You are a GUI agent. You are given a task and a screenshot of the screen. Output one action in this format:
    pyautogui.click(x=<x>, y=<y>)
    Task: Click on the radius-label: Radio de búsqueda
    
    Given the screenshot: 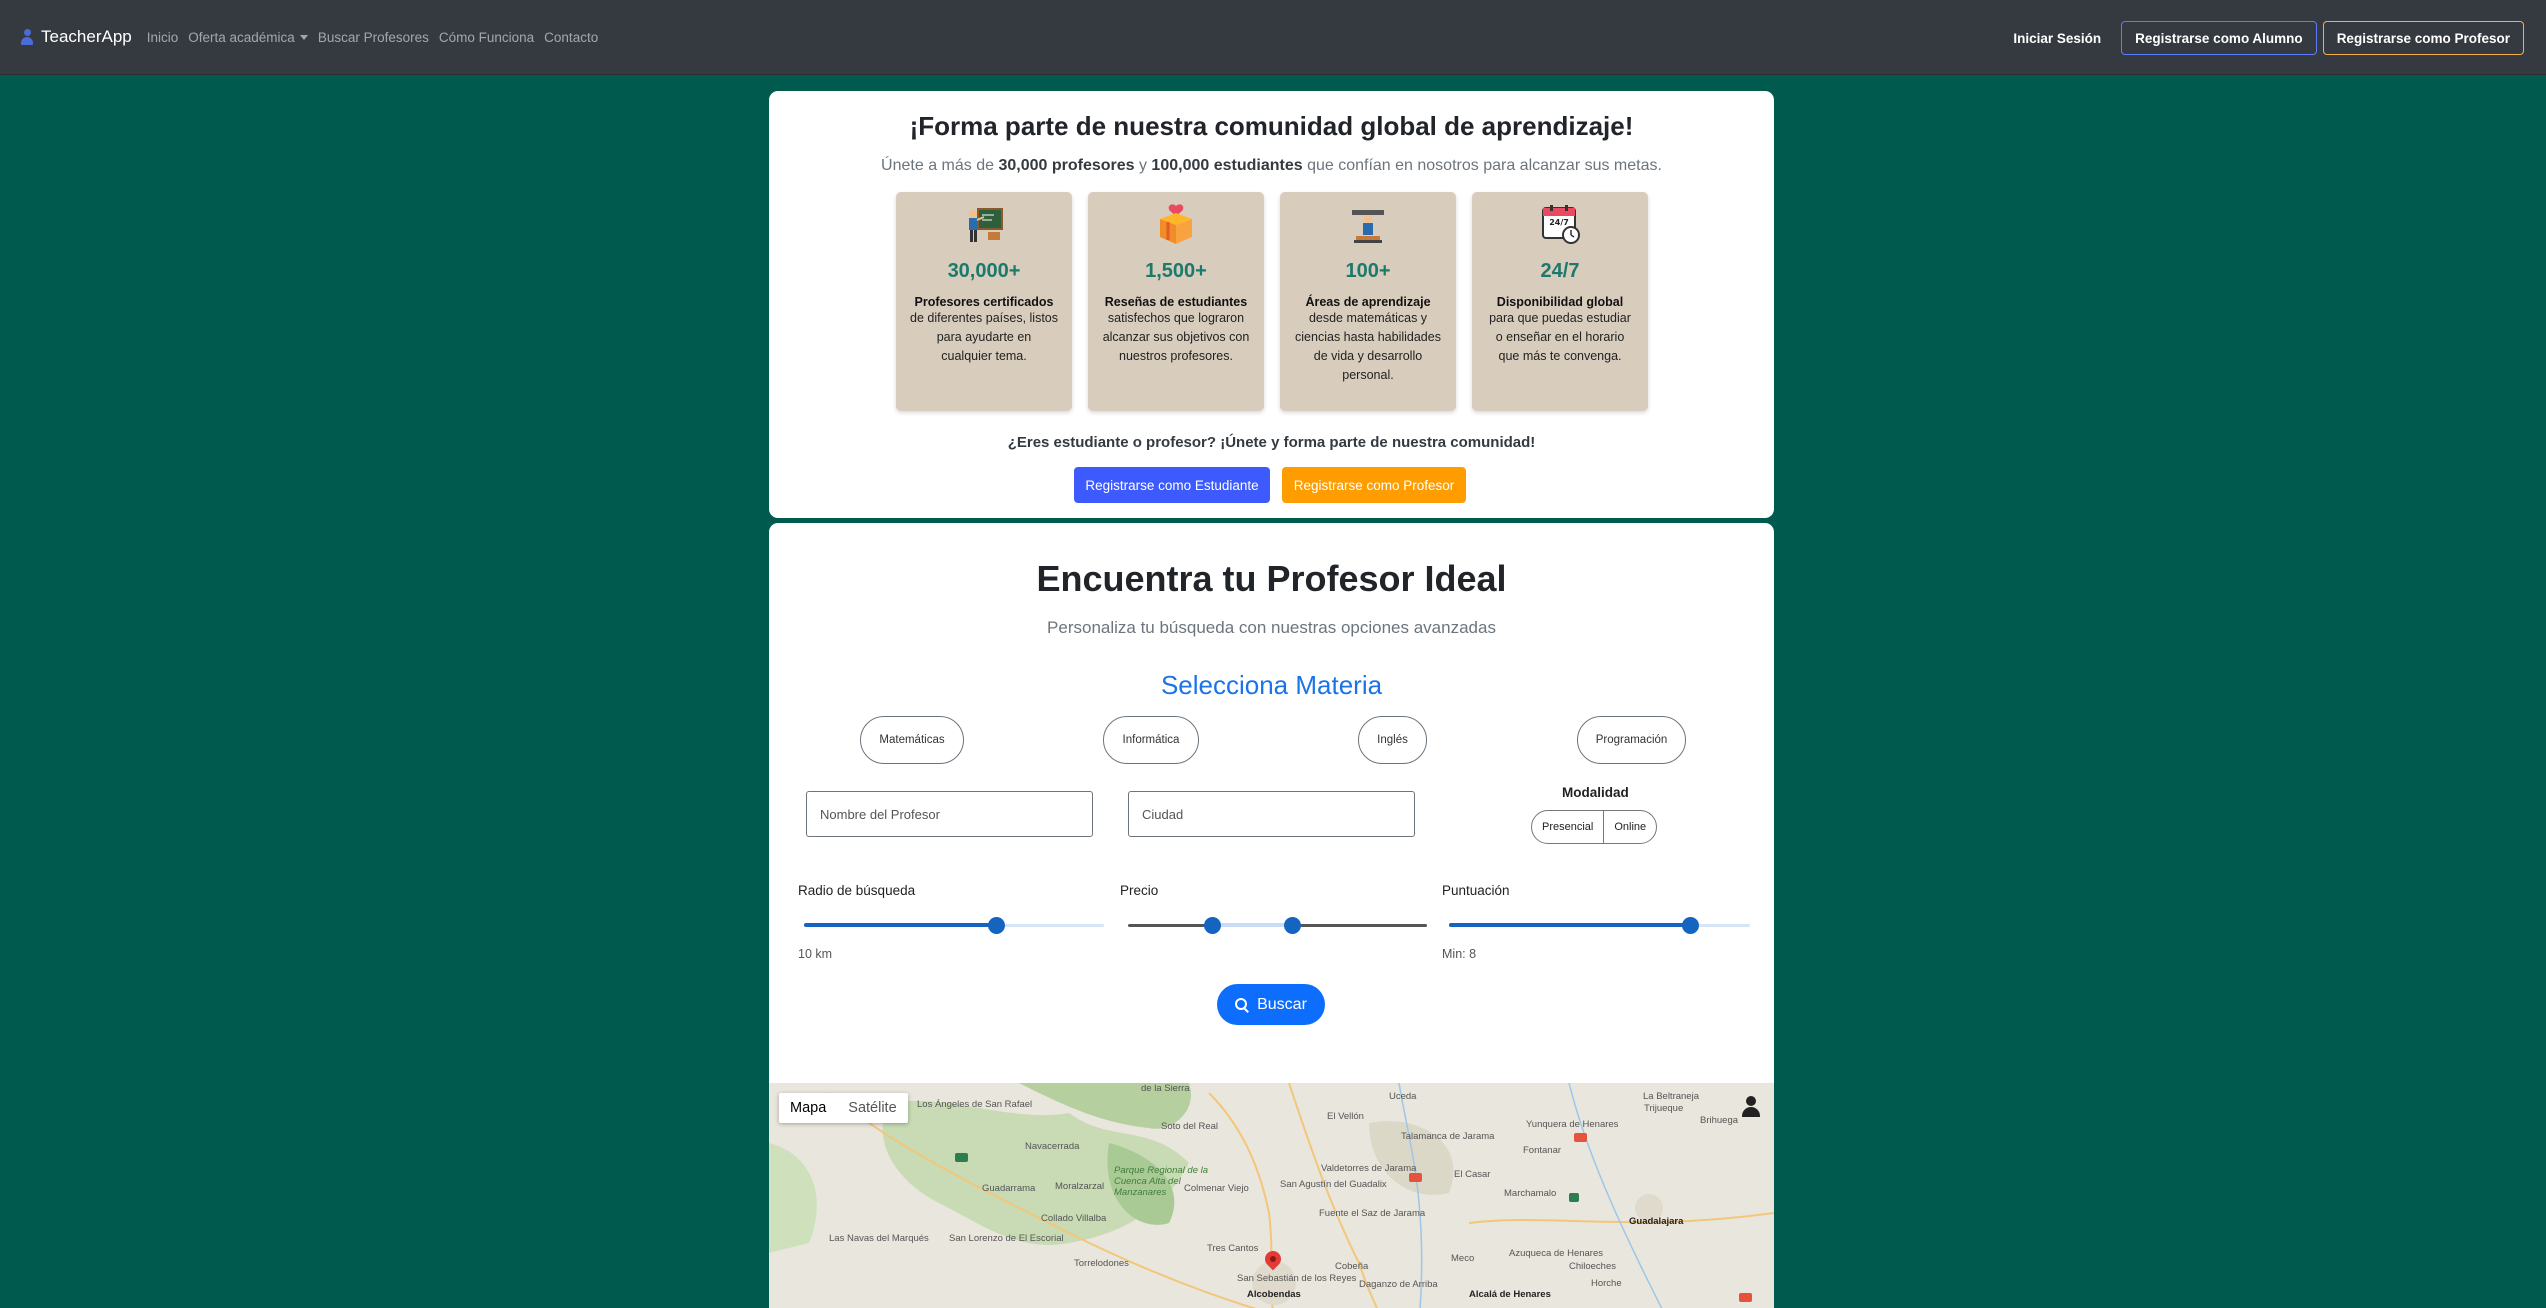 What is the action you would take?
    pyautogui.click(x=857, y=890)
    